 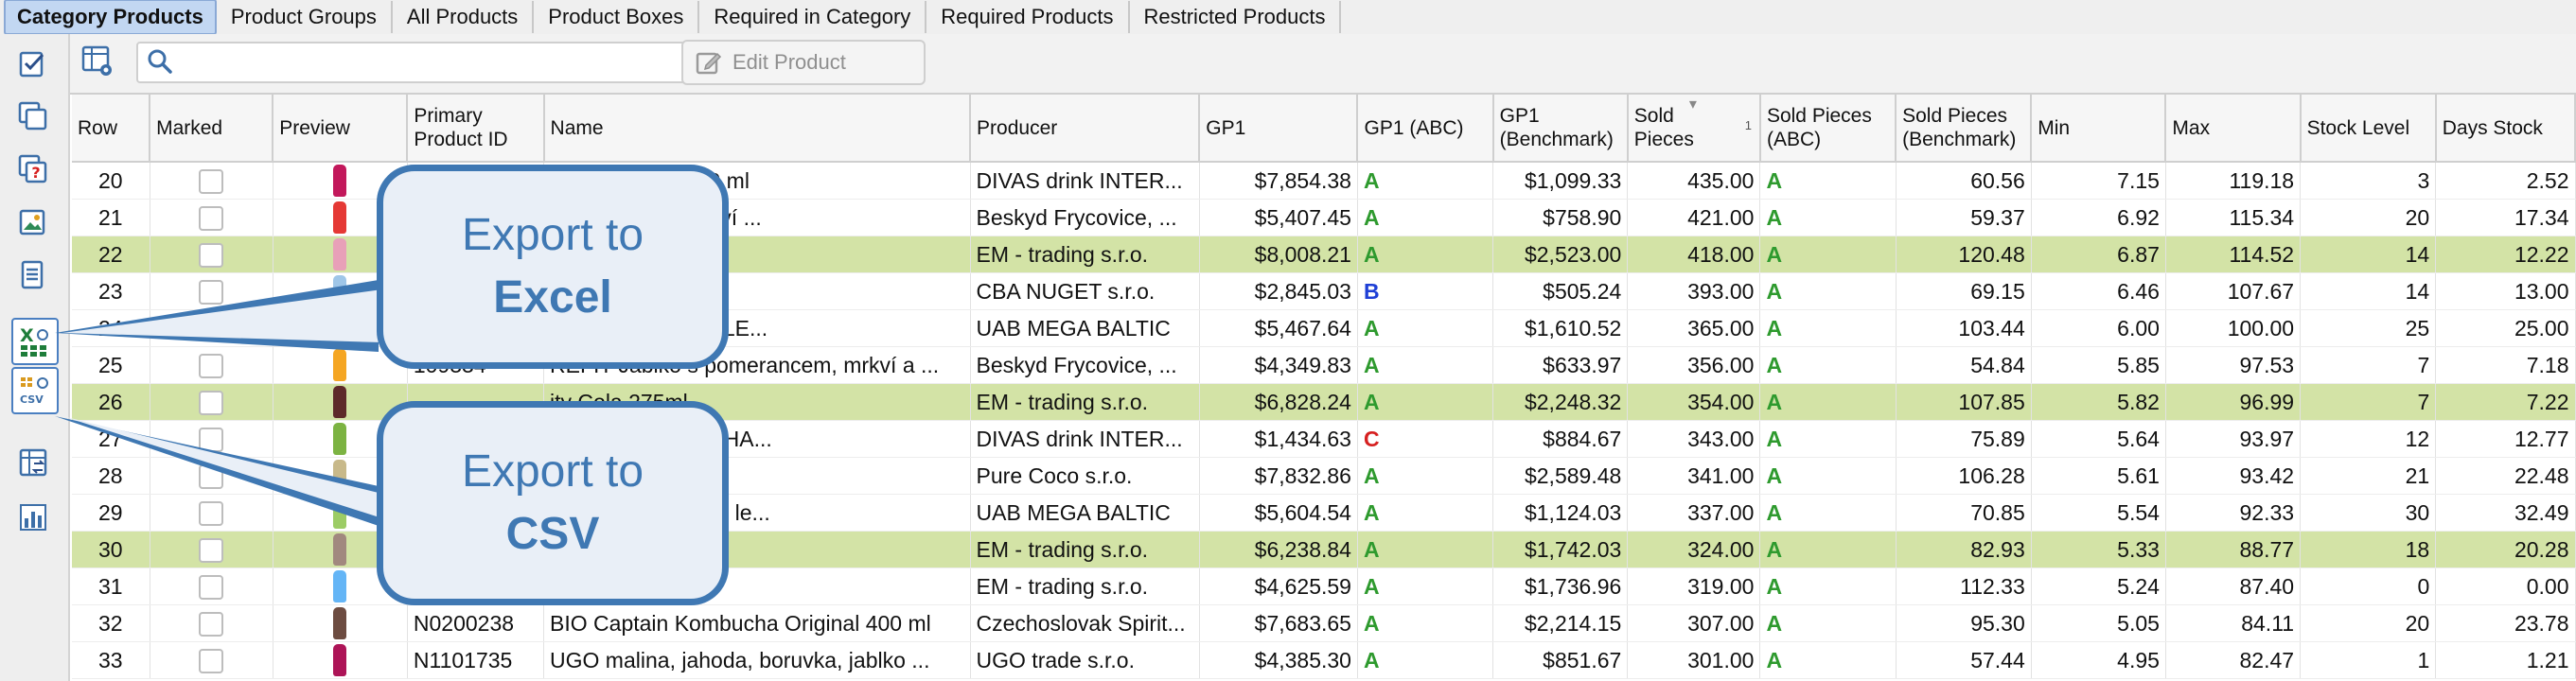 What do you see at coordinates (552, 534) in the screenshot?
I see `export-csv-callout-line2: CSV` at bounding box center [552, 534].